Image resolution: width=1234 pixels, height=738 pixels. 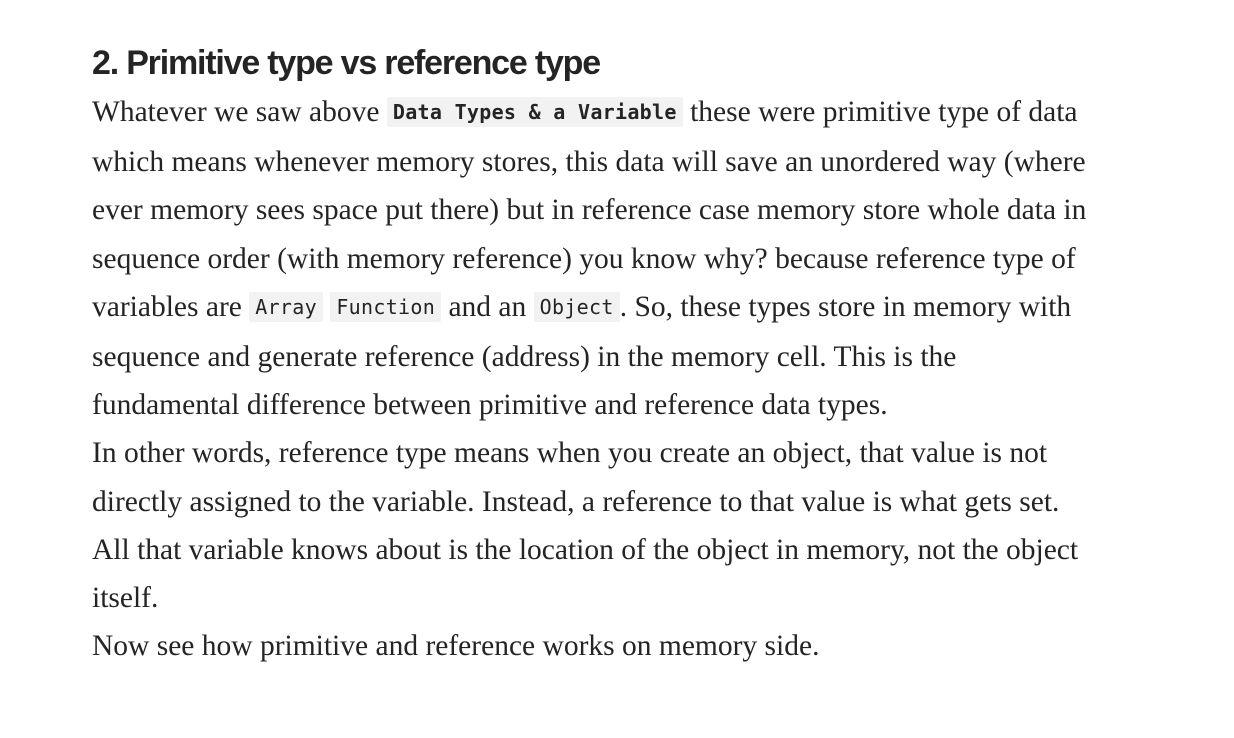 I want to click on section-heading: 2. Primitive type vs reference type, so click(x=346, y=63).